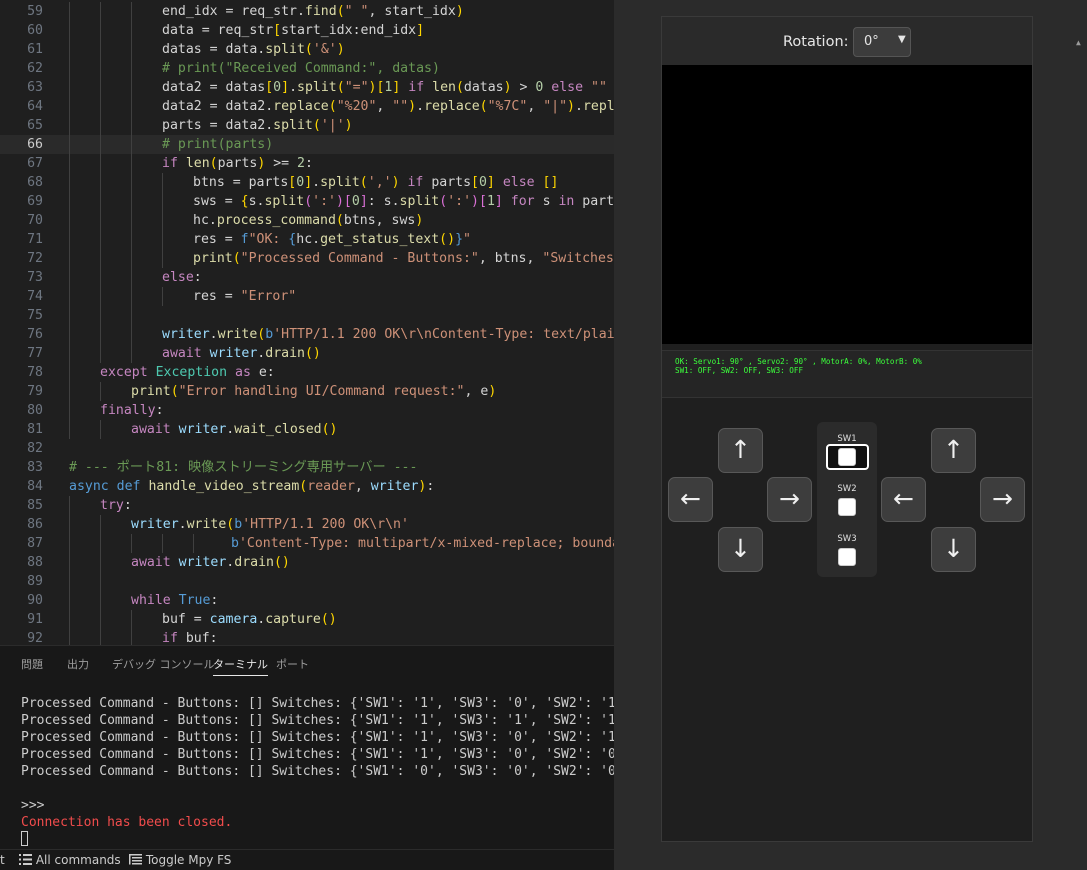  What do you see at coordinates (35, 163) in the screenshot?
I see `line-number: 67` at bounding box center [35, 163].